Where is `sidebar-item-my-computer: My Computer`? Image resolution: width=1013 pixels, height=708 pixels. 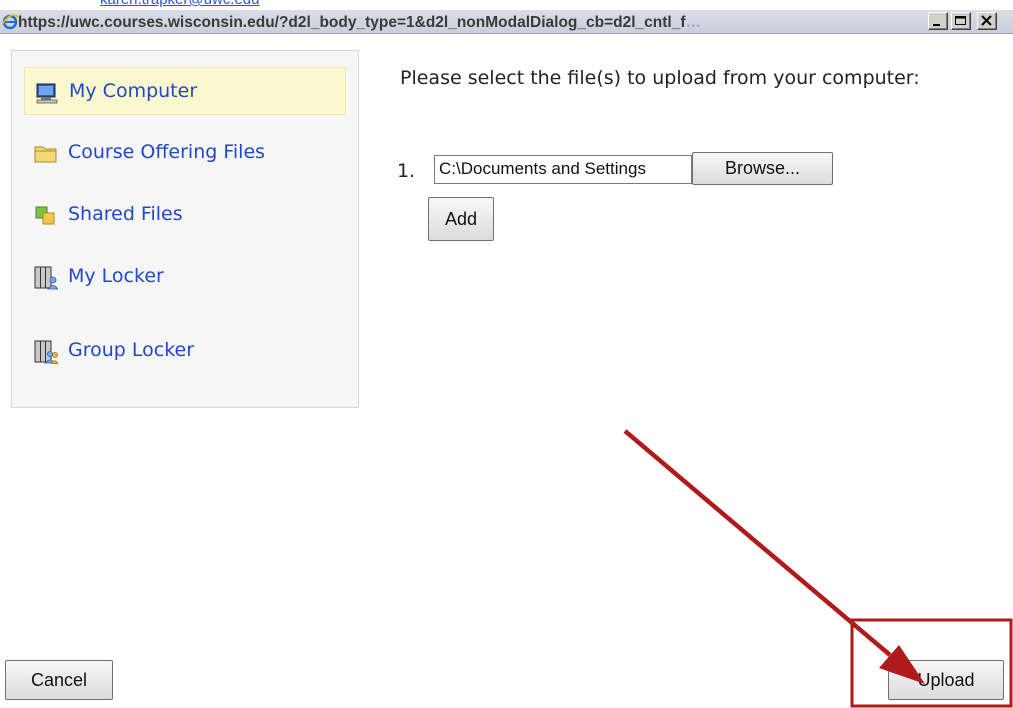
sidebar-item-my-computer: My Computer is located at coordinates (185, 91).